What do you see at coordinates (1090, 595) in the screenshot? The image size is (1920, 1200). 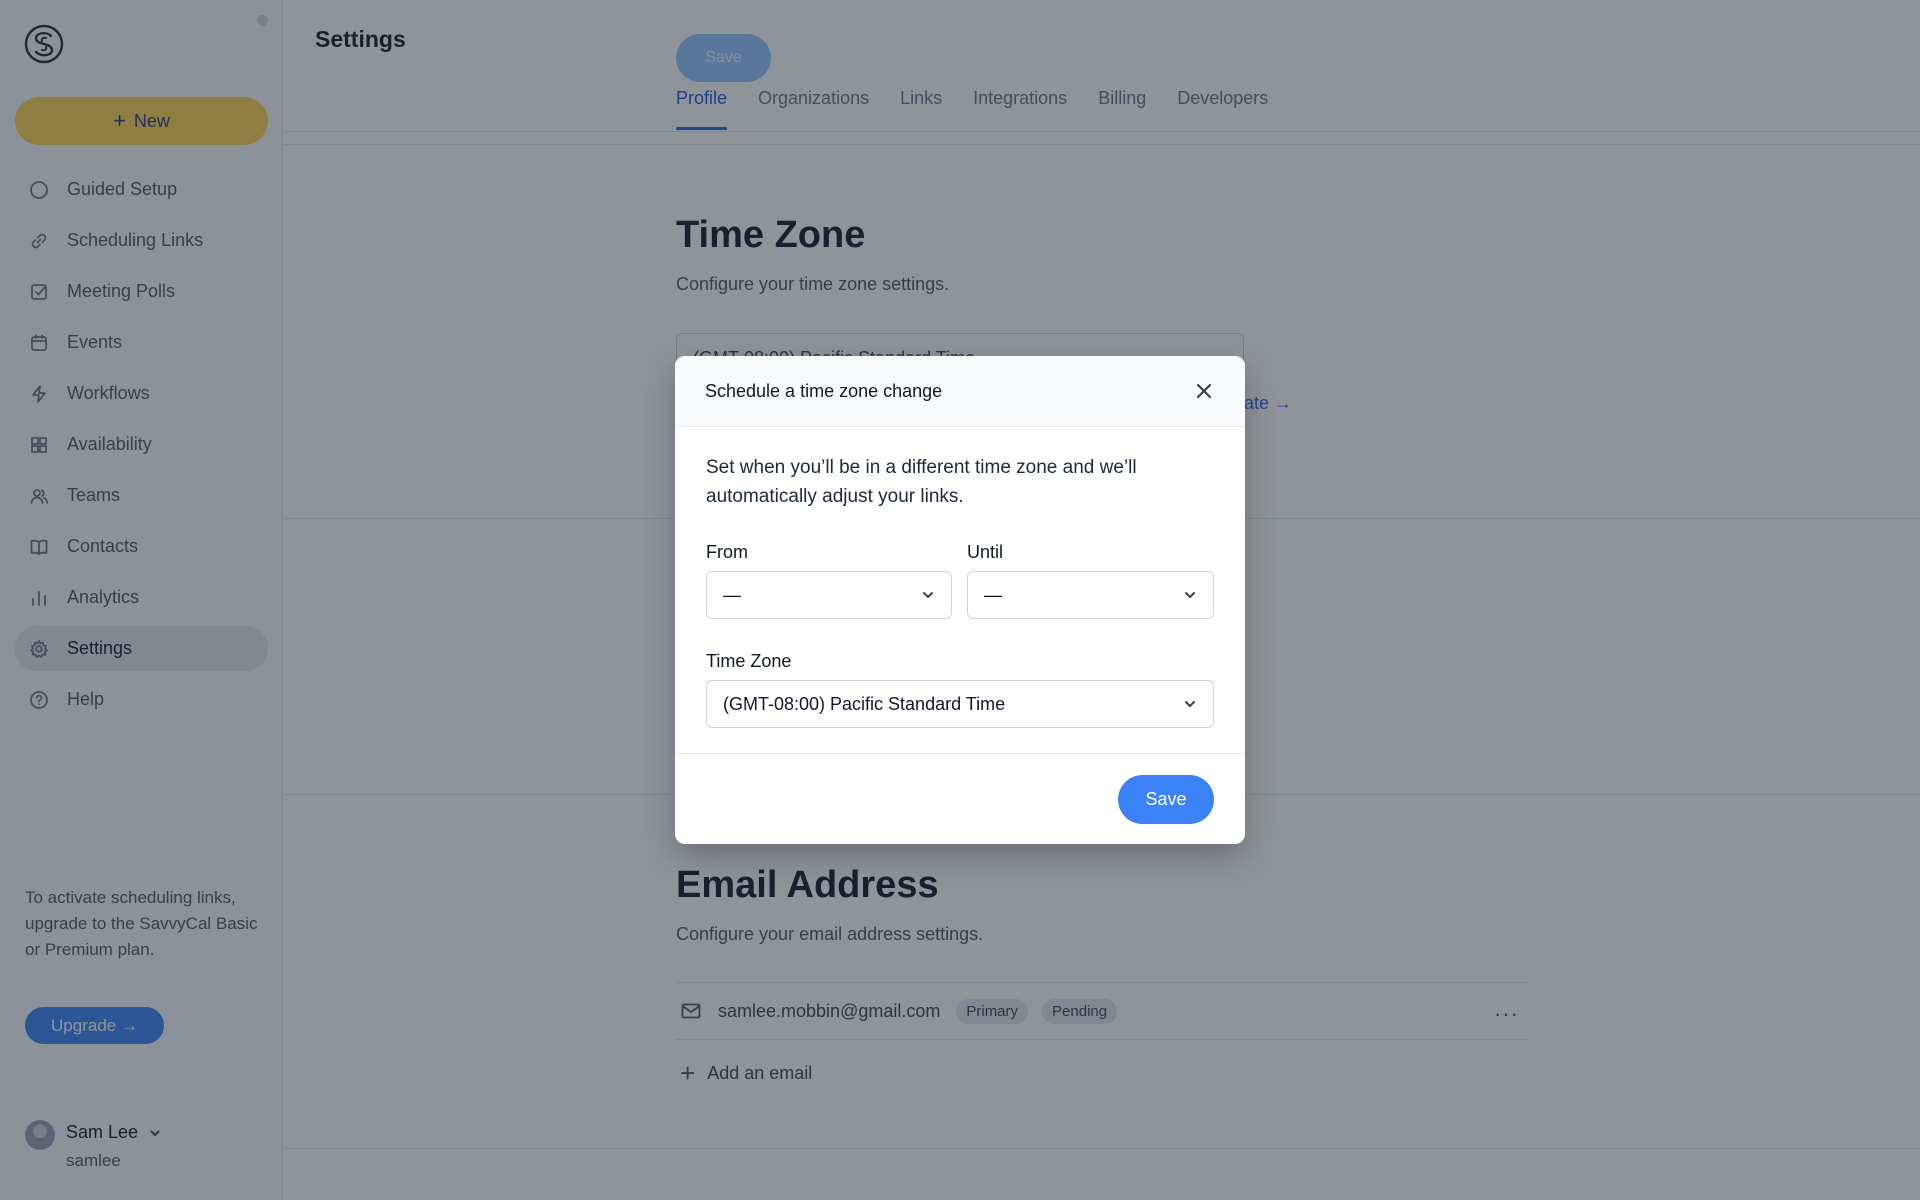 I see `until-select: —` at bounding box center [1090, 595].